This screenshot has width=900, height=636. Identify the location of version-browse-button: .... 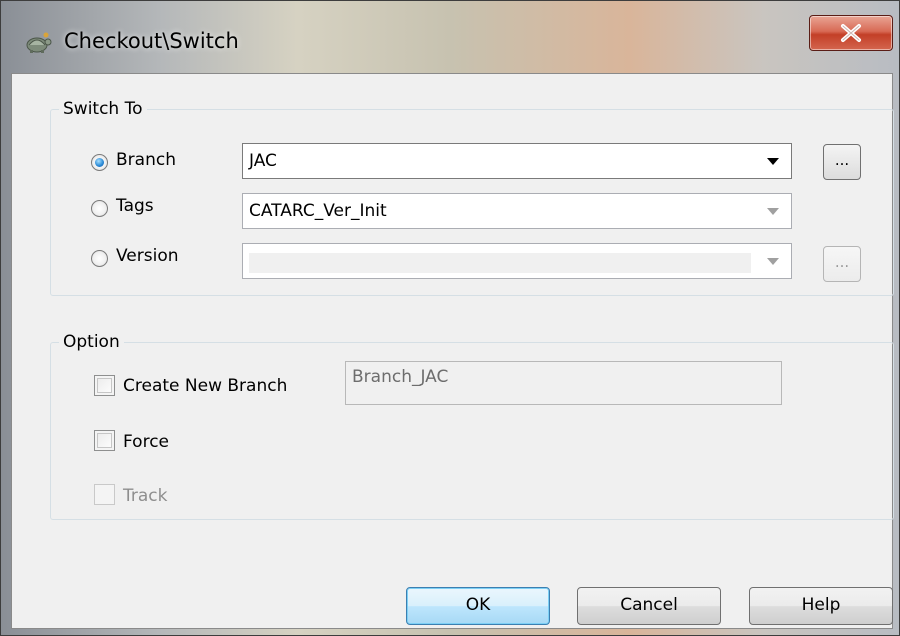
(842, 264).